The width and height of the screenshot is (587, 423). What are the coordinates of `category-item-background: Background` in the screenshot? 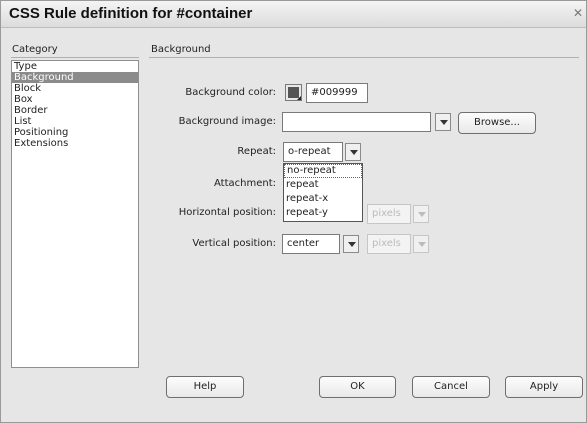 It's located at (75, 77).